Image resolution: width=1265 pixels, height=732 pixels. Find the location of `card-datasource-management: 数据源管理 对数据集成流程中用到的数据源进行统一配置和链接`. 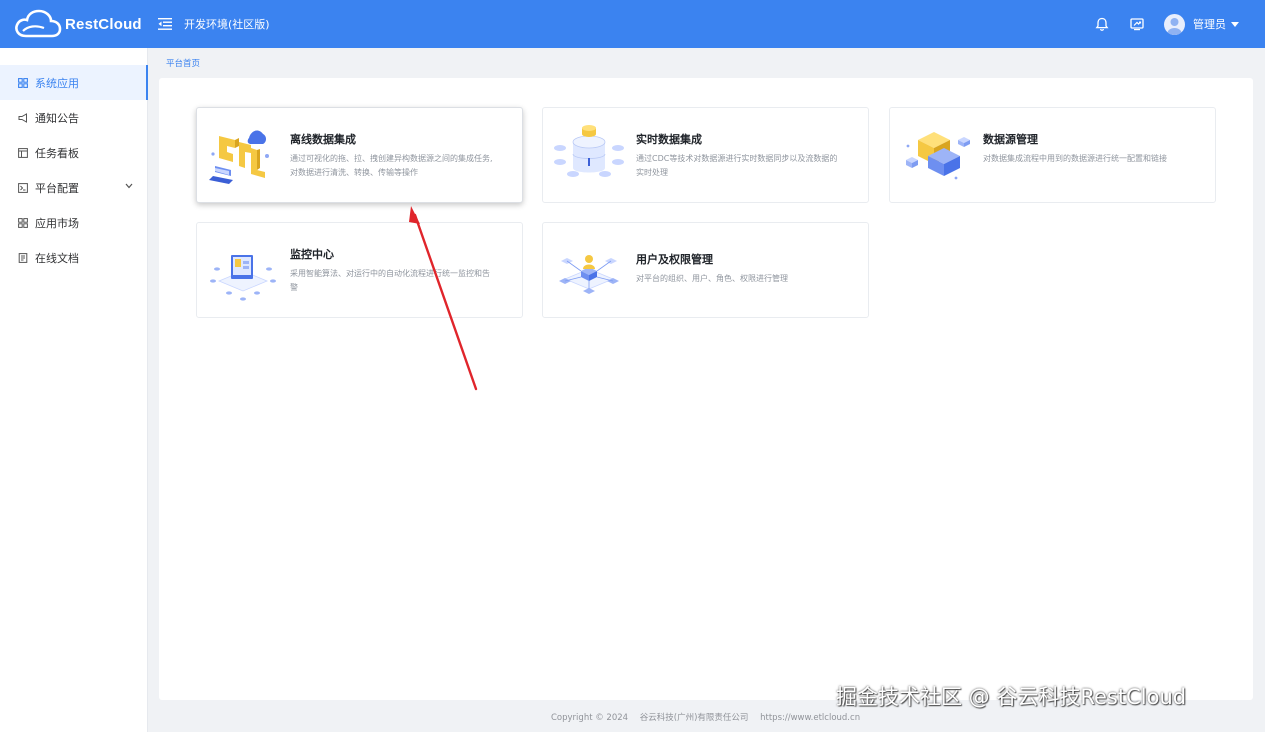

card-datasource-management: 数据源管理 对数据集成流程中用到的数据源进行统一配置和链接 is located at coordinates (1052, 155).